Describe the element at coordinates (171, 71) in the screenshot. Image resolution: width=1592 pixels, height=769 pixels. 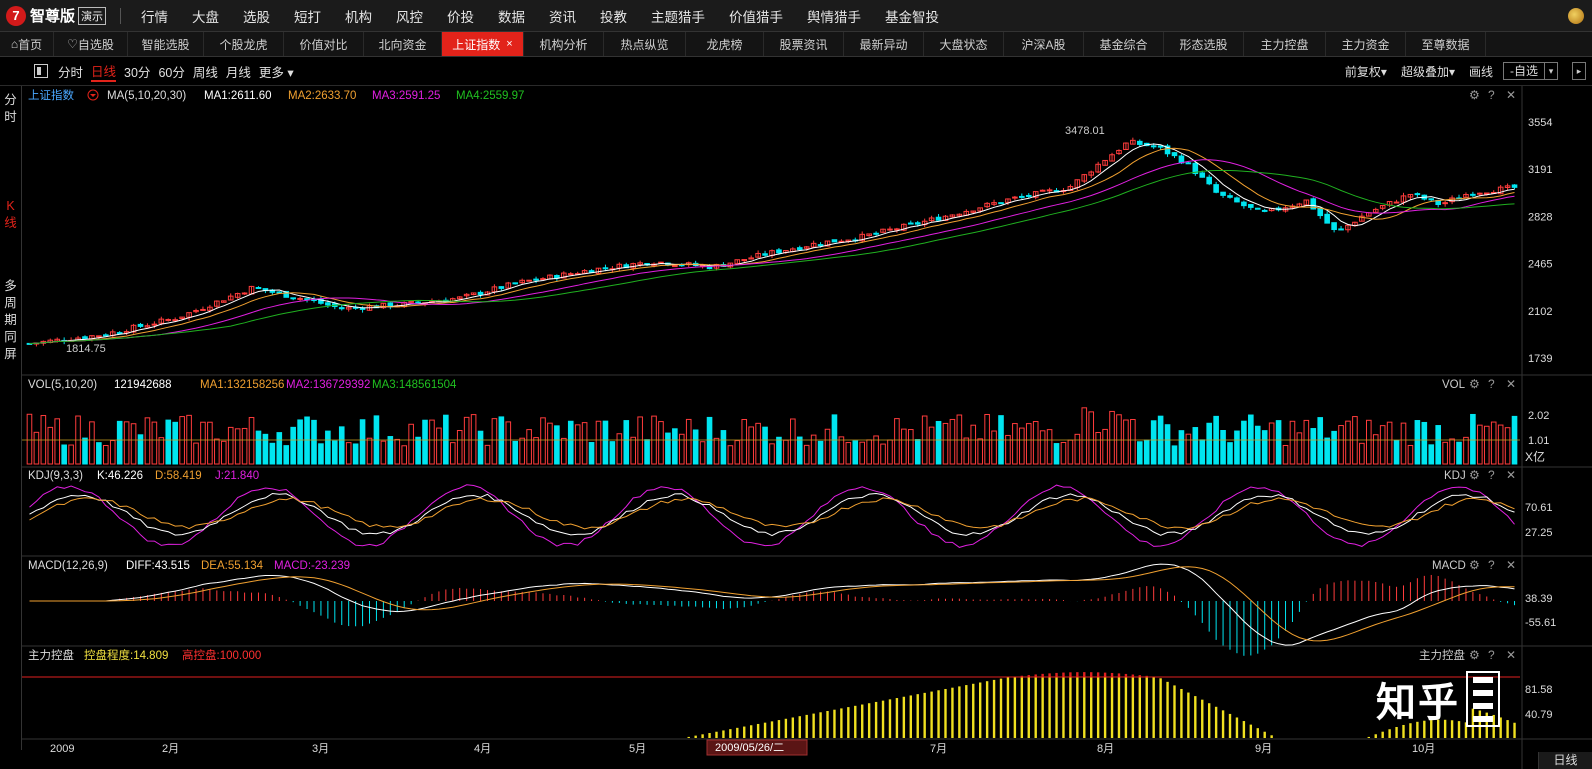
I see `period-3: 60分` at that location.